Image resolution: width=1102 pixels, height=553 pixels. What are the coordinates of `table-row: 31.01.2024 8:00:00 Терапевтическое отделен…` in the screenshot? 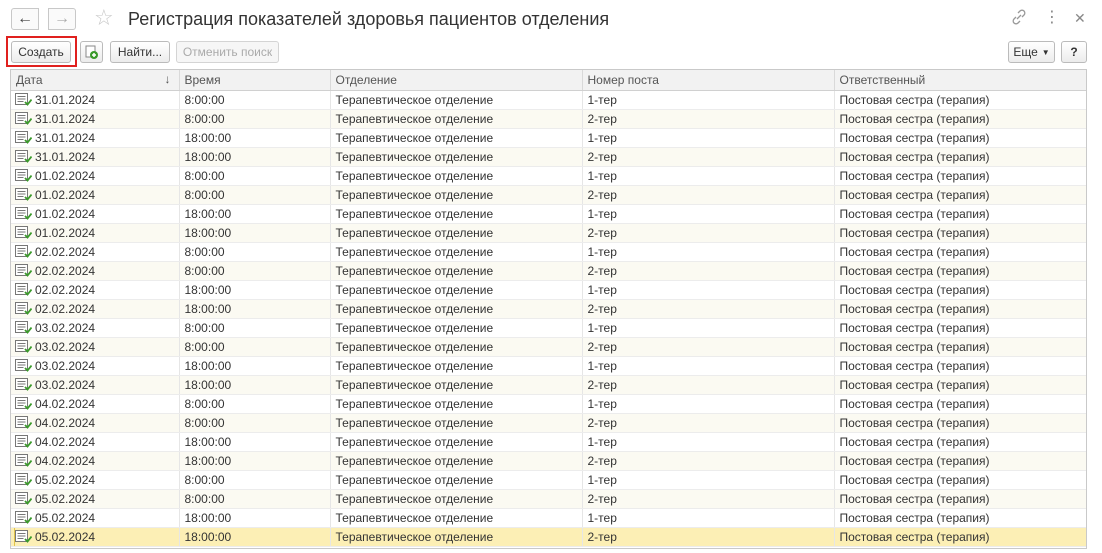 It's located at (548, 100).